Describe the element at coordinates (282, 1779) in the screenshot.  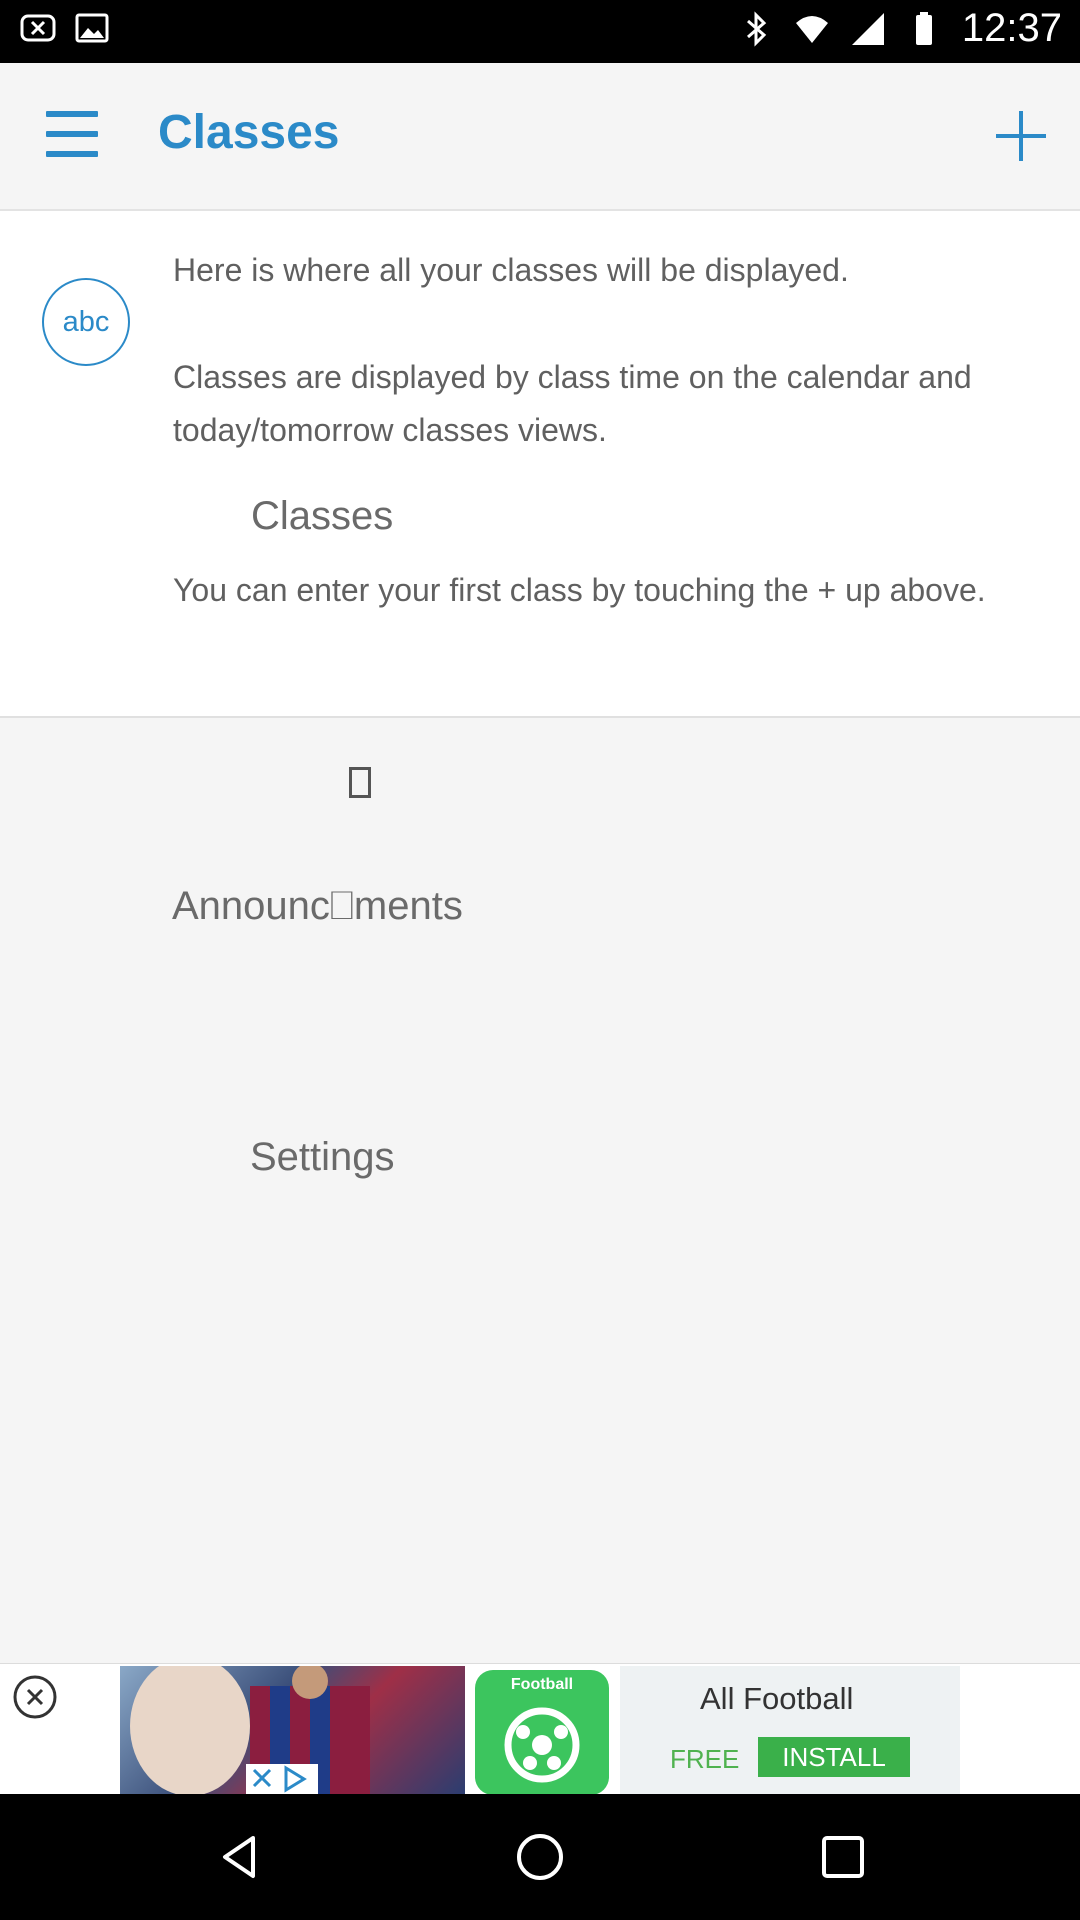
I see `ad-choices-icon` at that location.